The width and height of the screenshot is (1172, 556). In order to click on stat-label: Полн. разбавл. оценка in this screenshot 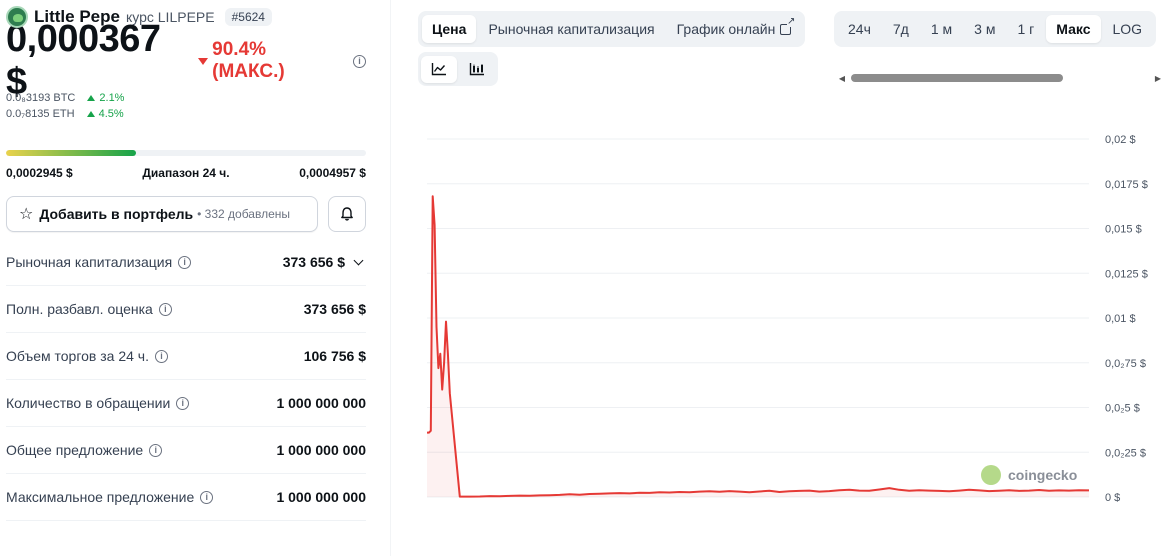, I will do `click(79, 309)`.